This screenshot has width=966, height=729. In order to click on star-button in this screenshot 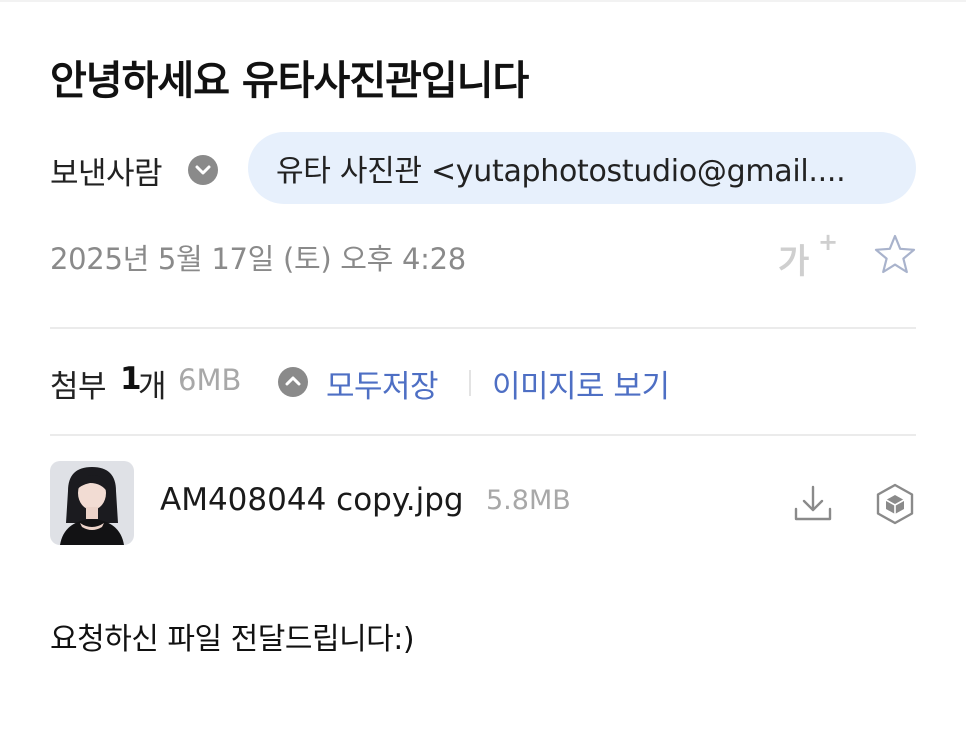, I will do `click(895, 255)`.